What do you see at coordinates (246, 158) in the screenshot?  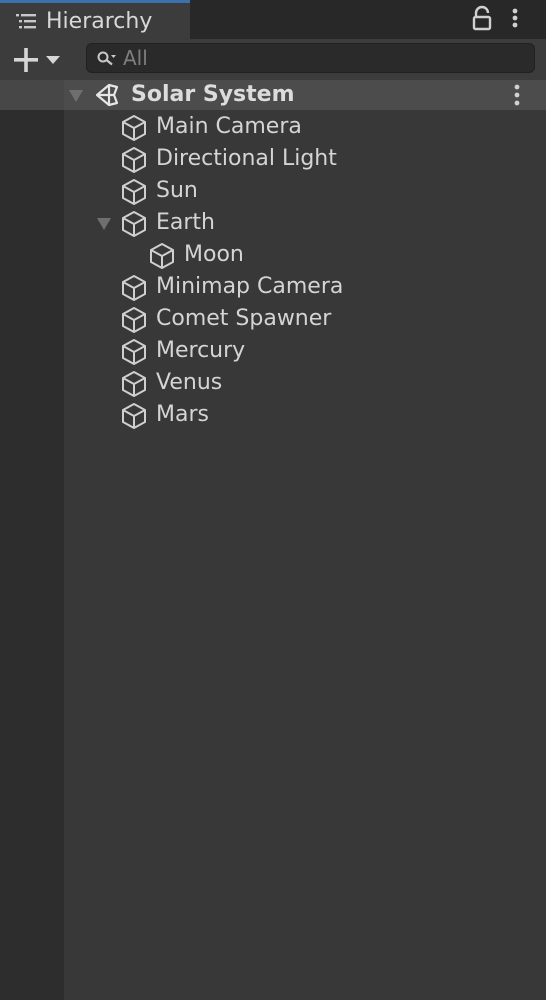 I see `item-label: Directional Light` at bounding box center [246, 158].